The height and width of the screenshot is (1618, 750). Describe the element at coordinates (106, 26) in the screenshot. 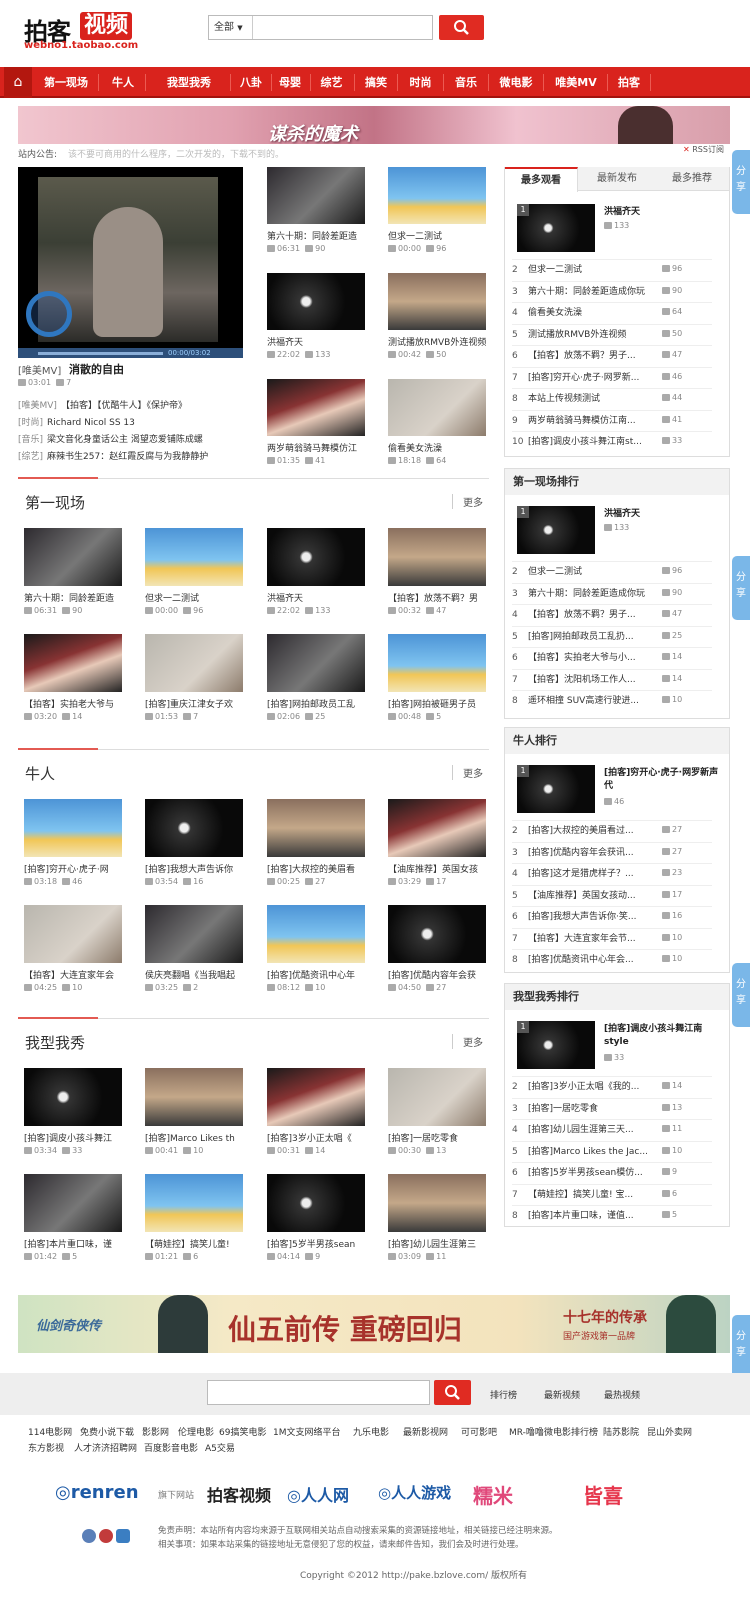

I see `logo-sub: 视频` at that location.